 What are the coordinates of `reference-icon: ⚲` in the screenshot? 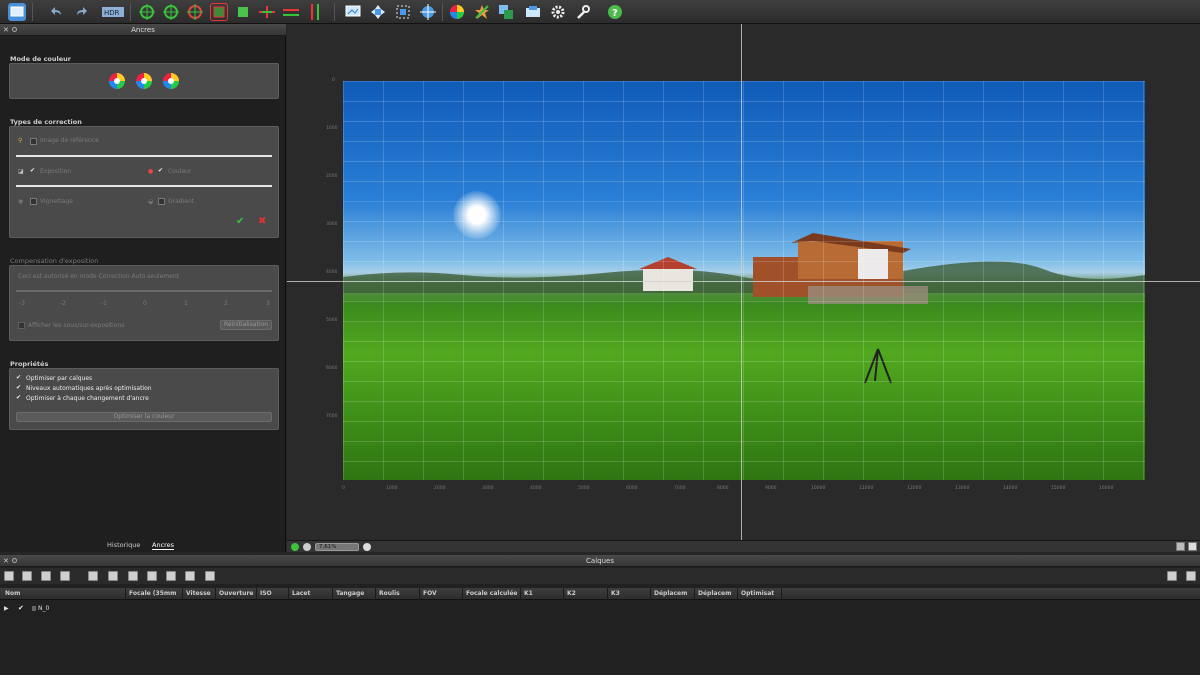 It's located at (20, 140).